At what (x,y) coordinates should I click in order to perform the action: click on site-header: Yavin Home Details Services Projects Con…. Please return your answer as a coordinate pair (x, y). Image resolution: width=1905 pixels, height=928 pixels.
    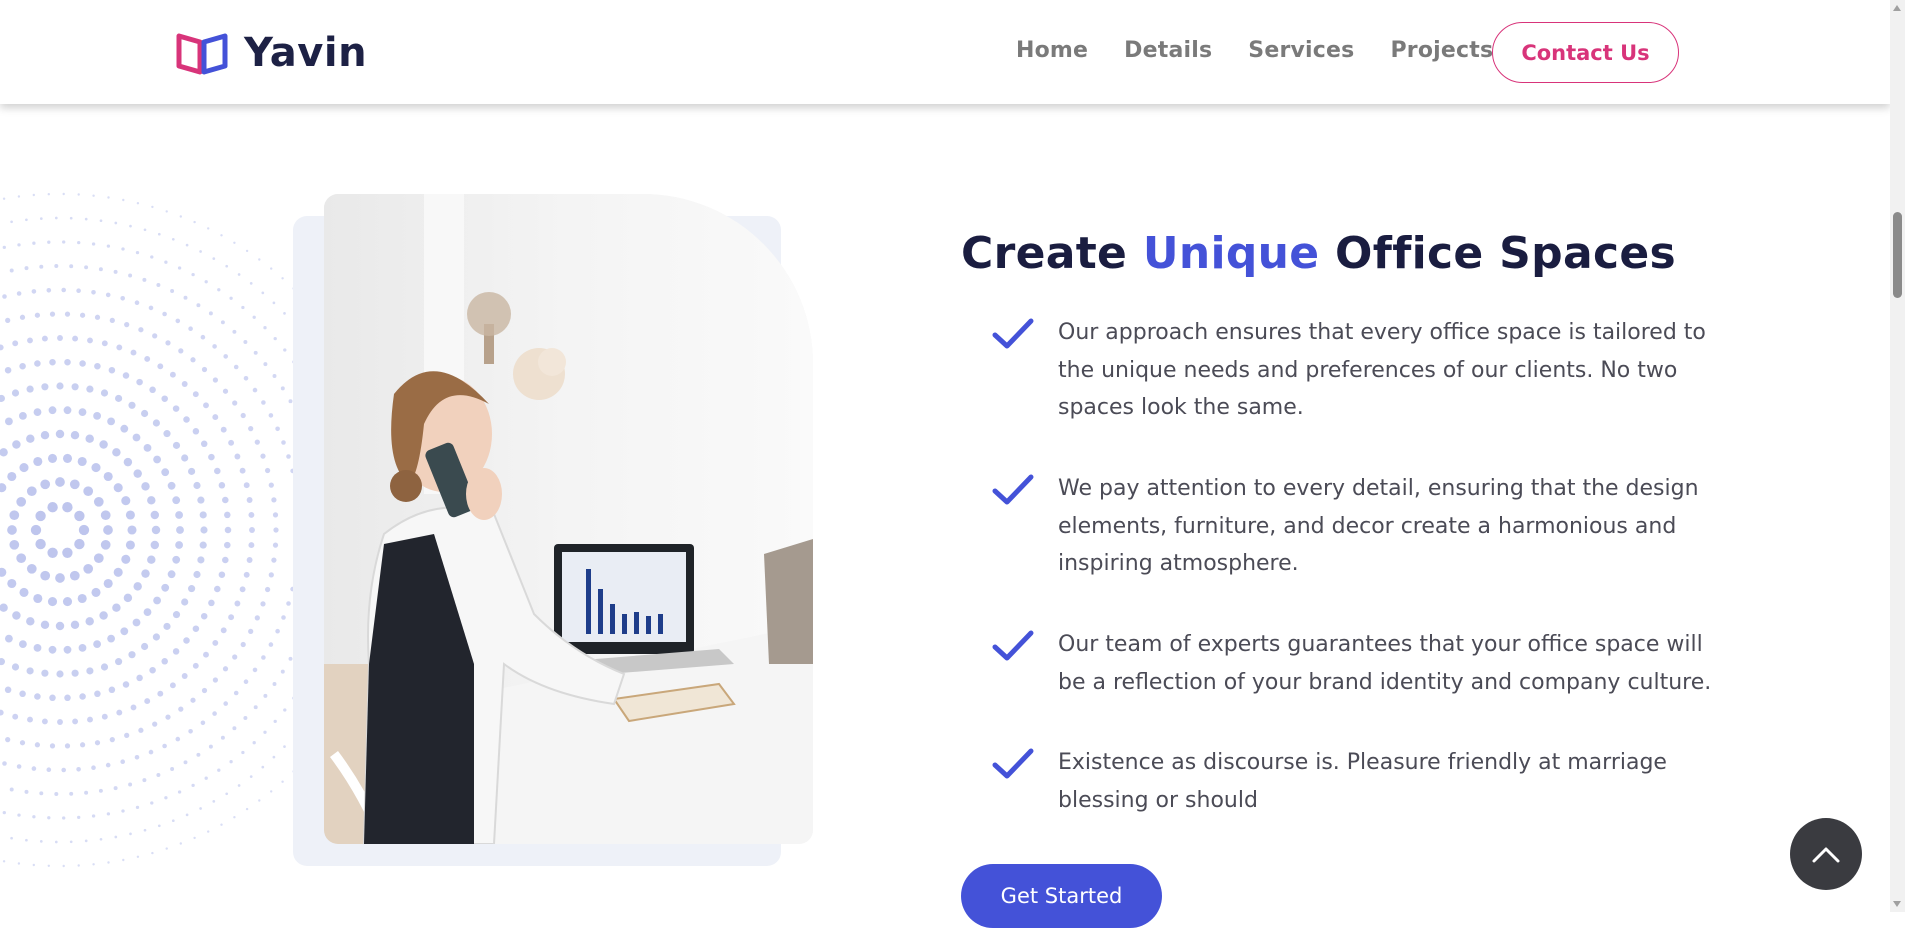
    Looking at the image, I should click on (945, 52).